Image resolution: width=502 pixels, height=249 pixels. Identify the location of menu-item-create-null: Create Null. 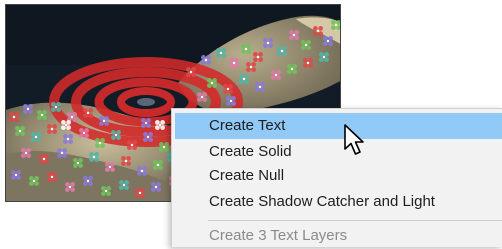
(338, 176).